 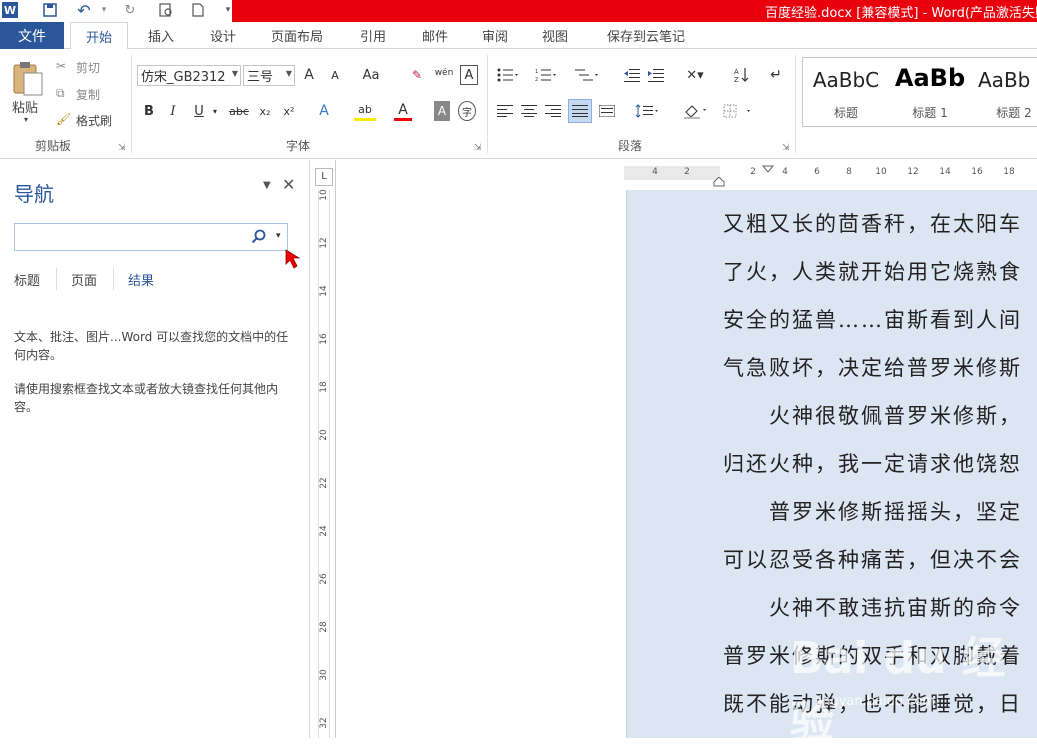 I want to click on clipboard-launcher-icon: ⇲, so click(x=122, y=148).